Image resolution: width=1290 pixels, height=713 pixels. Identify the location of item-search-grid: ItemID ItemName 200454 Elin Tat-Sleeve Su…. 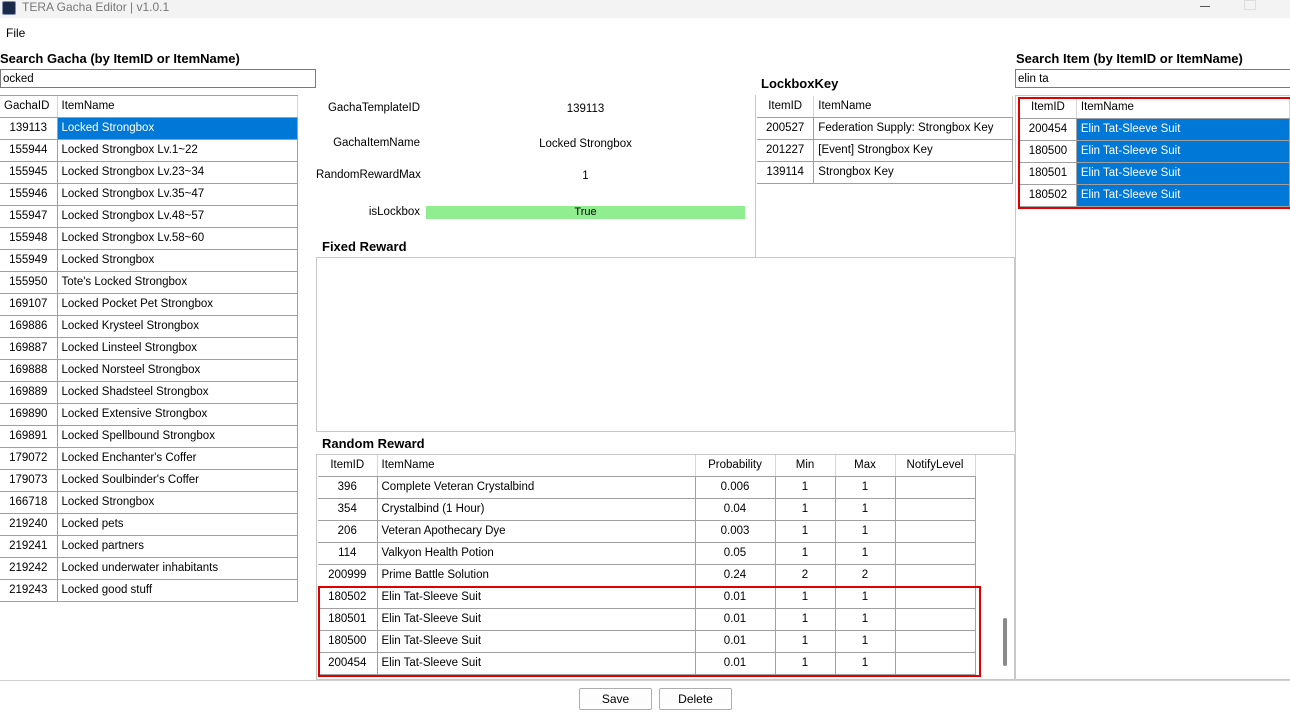
(1155, 152).